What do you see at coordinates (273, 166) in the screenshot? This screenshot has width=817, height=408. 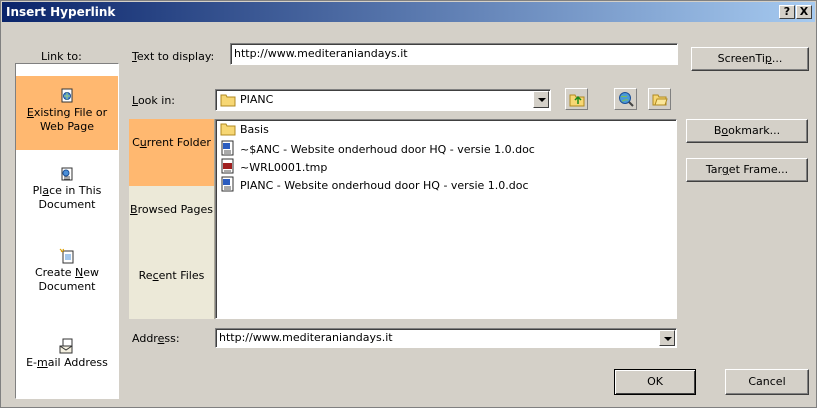 I see `list-item: ~WRL0001.tmp` at bounding box center [273, 166].